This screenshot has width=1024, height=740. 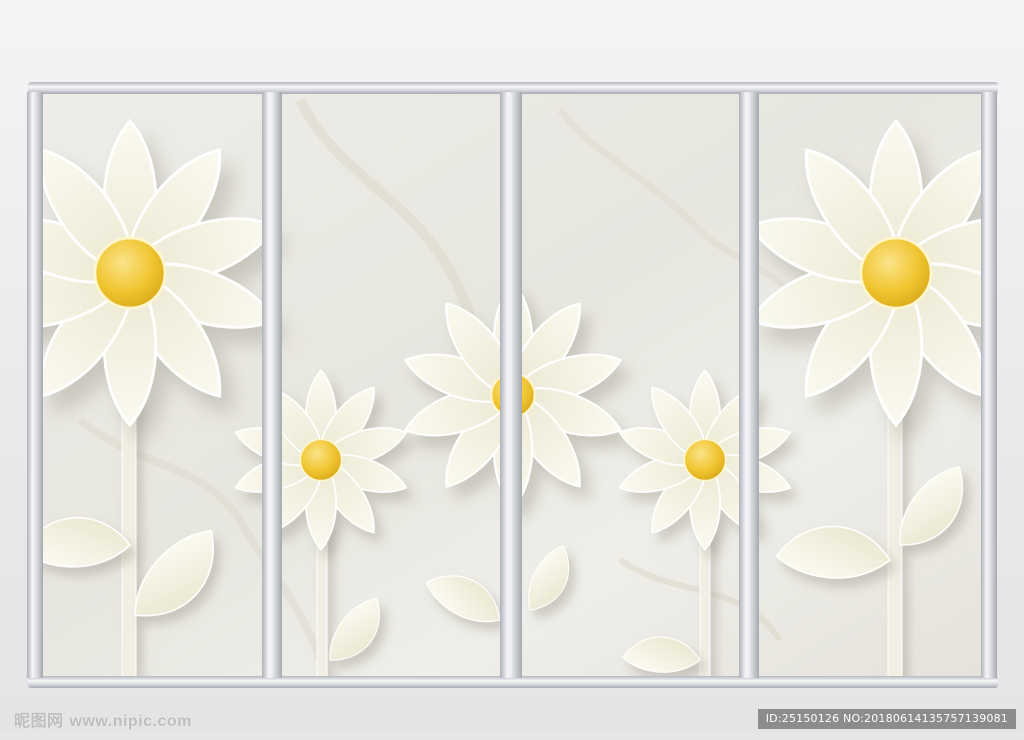 I want to click on bottom-strip, so click(x=512, y=736).